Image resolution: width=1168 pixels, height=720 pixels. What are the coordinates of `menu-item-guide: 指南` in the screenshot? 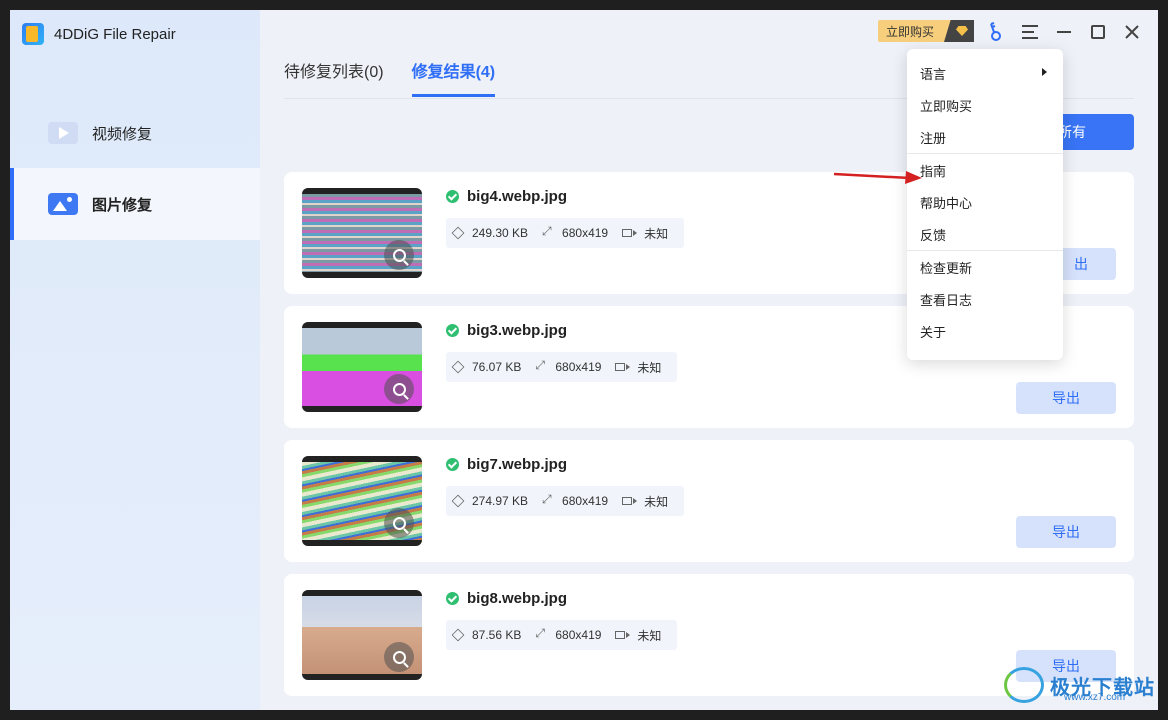 It's located at (985, 170).